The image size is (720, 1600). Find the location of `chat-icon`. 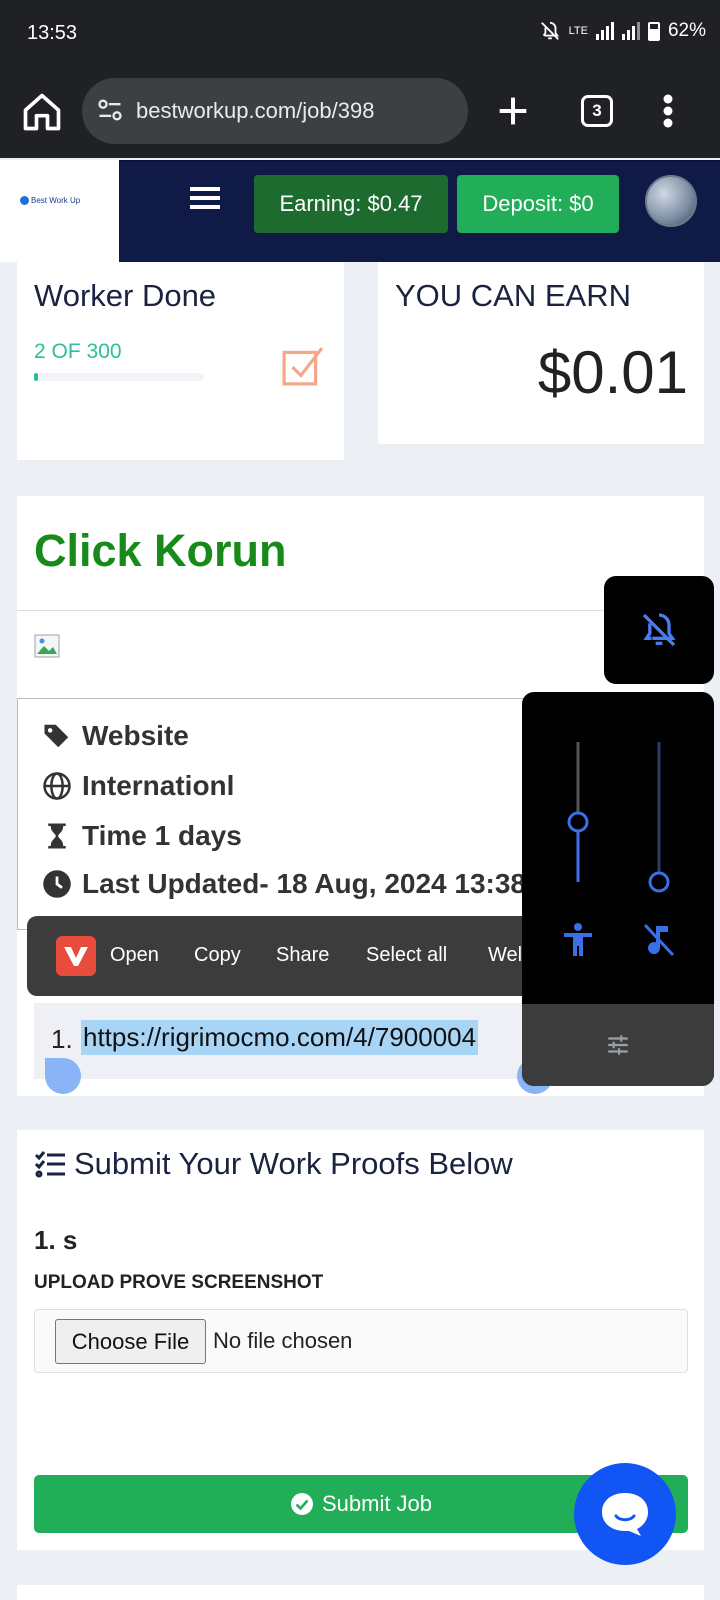

chat-icon is located at coordinates (625, 1514).